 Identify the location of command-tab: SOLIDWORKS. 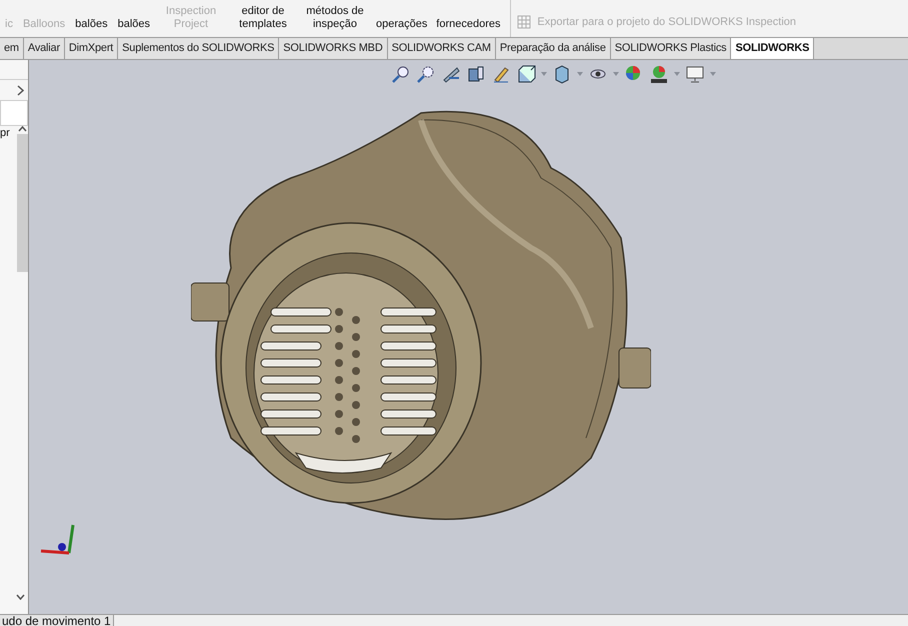
(772, 48).